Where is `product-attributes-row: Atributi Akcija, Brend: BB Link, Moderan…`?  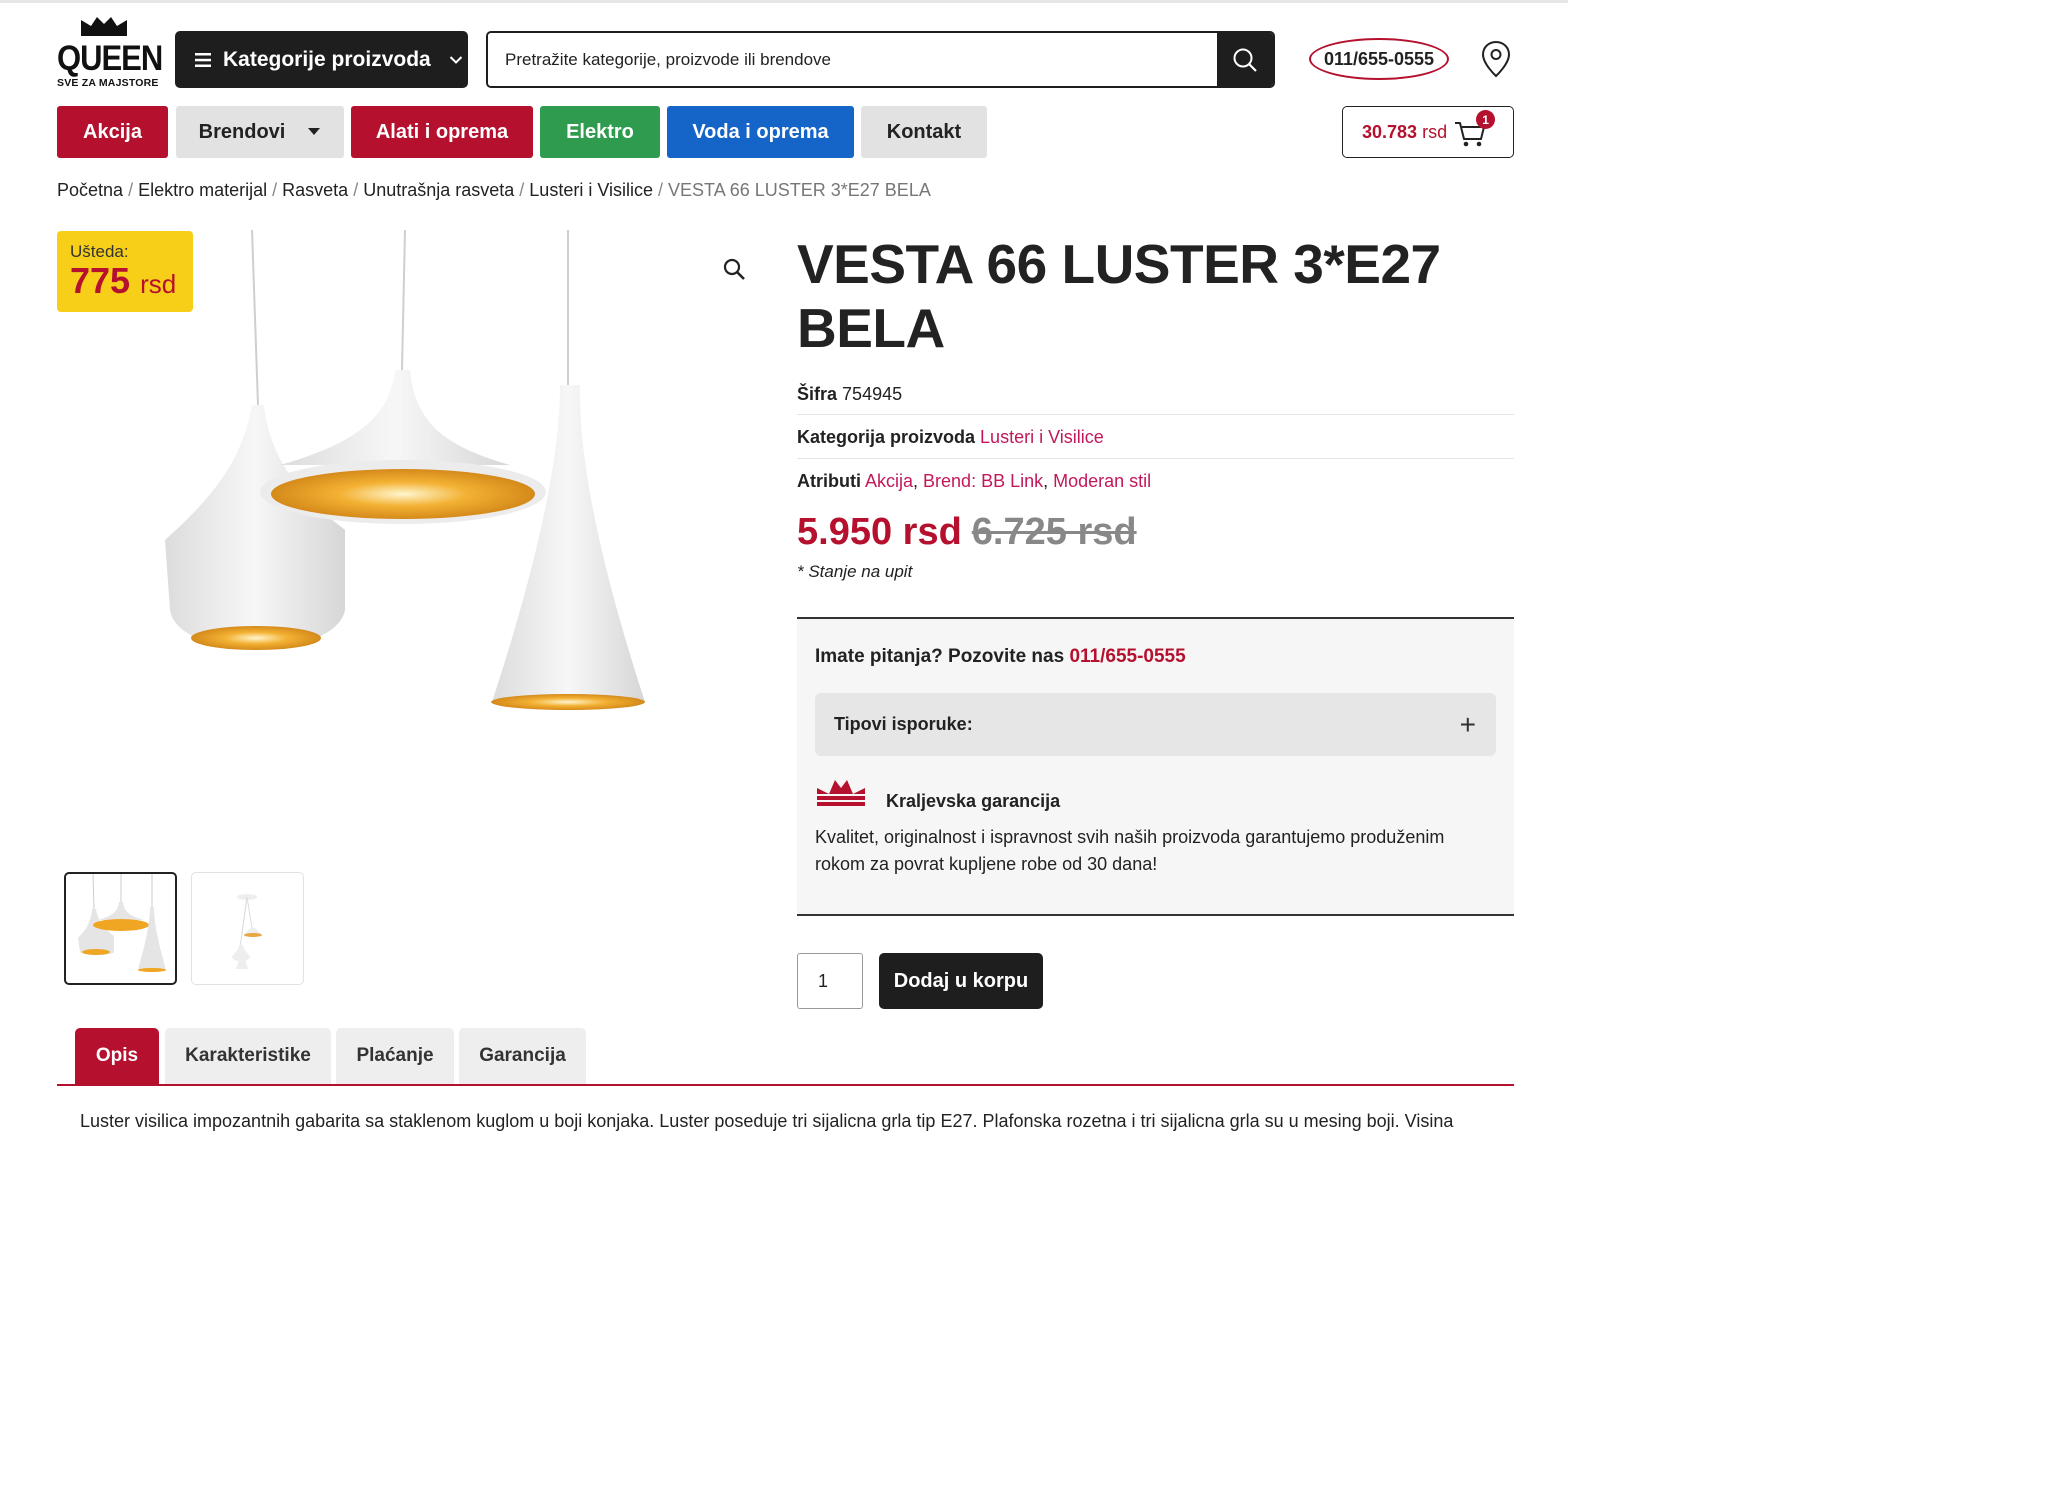 product-attributes-row: Atributi Akcija, Brend: BB Link, Moderan… is located at coordinates (974, 481).